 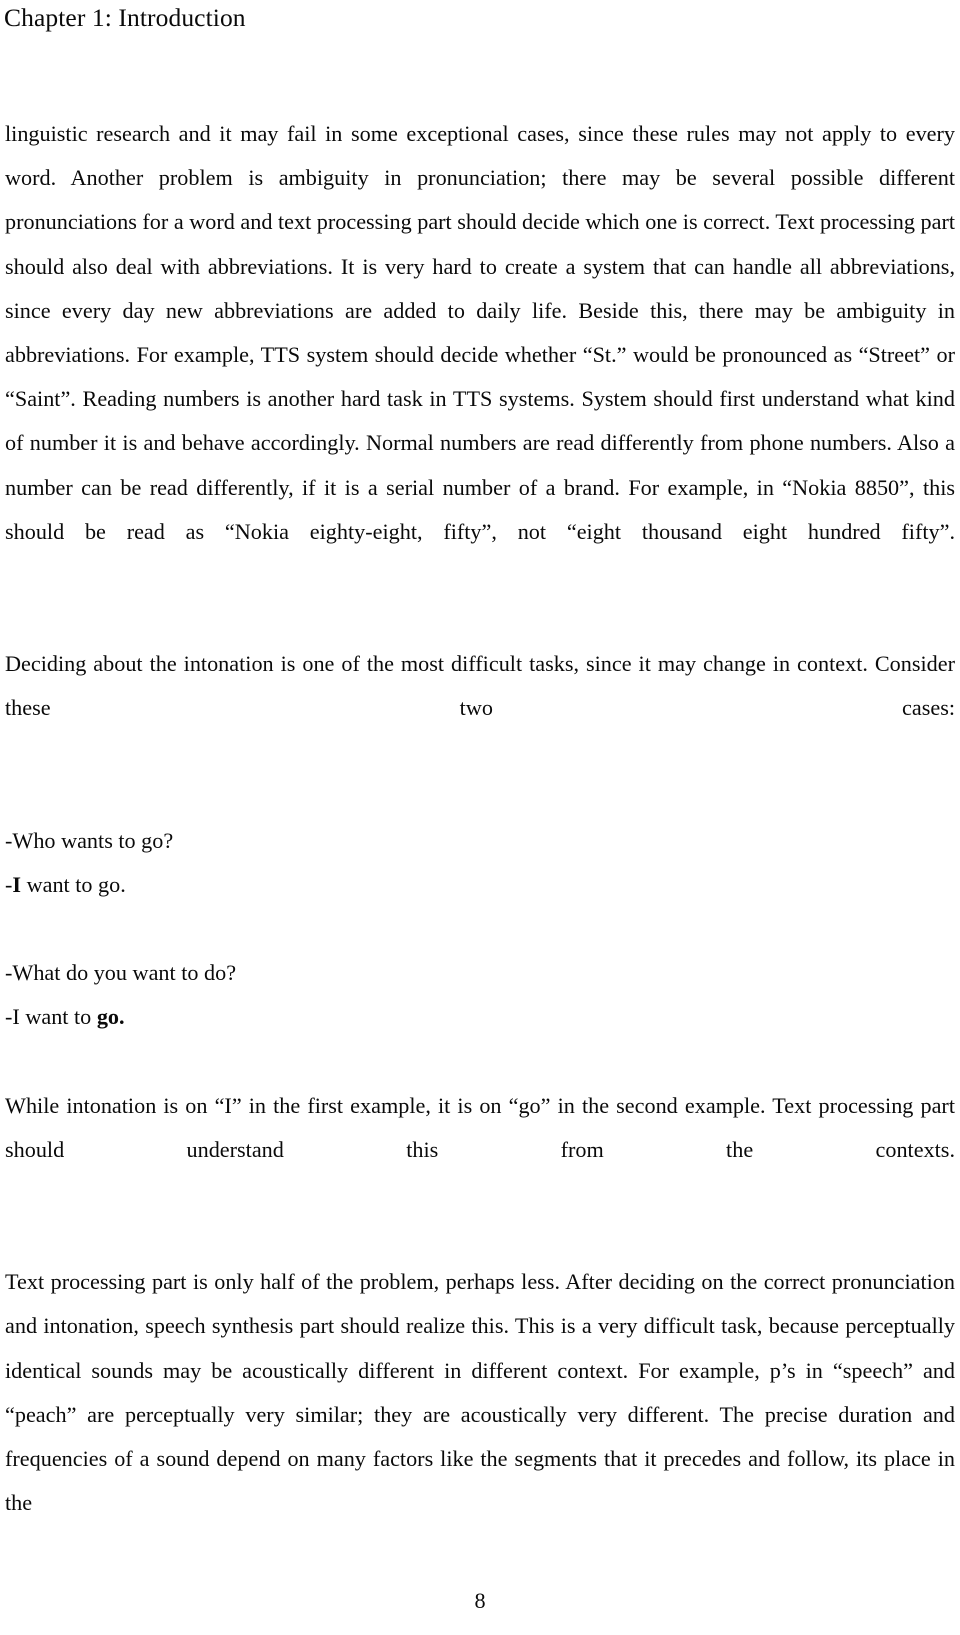 I want to click on dialogue-one-answer-rest: want to go., so click(x=73, y=885).